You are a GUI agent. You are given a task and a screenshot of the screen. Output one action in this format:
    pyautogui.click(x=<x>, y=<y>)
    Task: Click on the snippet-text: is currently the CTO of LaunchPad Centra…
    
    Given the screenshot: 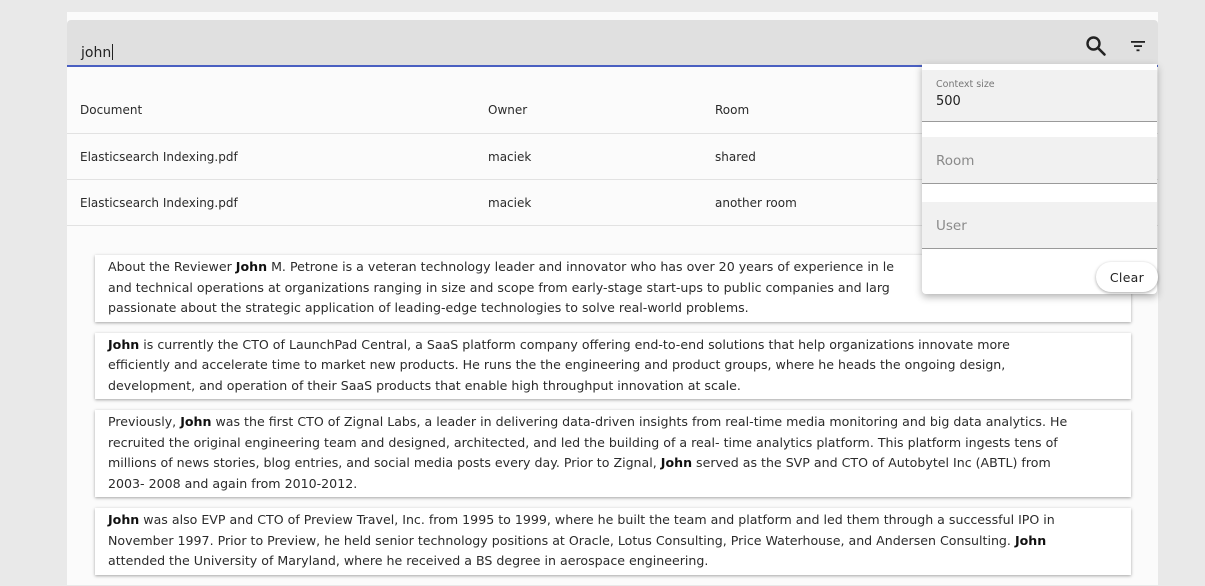 What is the action you would take?
    pyautogui.click(x=574, y=344)
    